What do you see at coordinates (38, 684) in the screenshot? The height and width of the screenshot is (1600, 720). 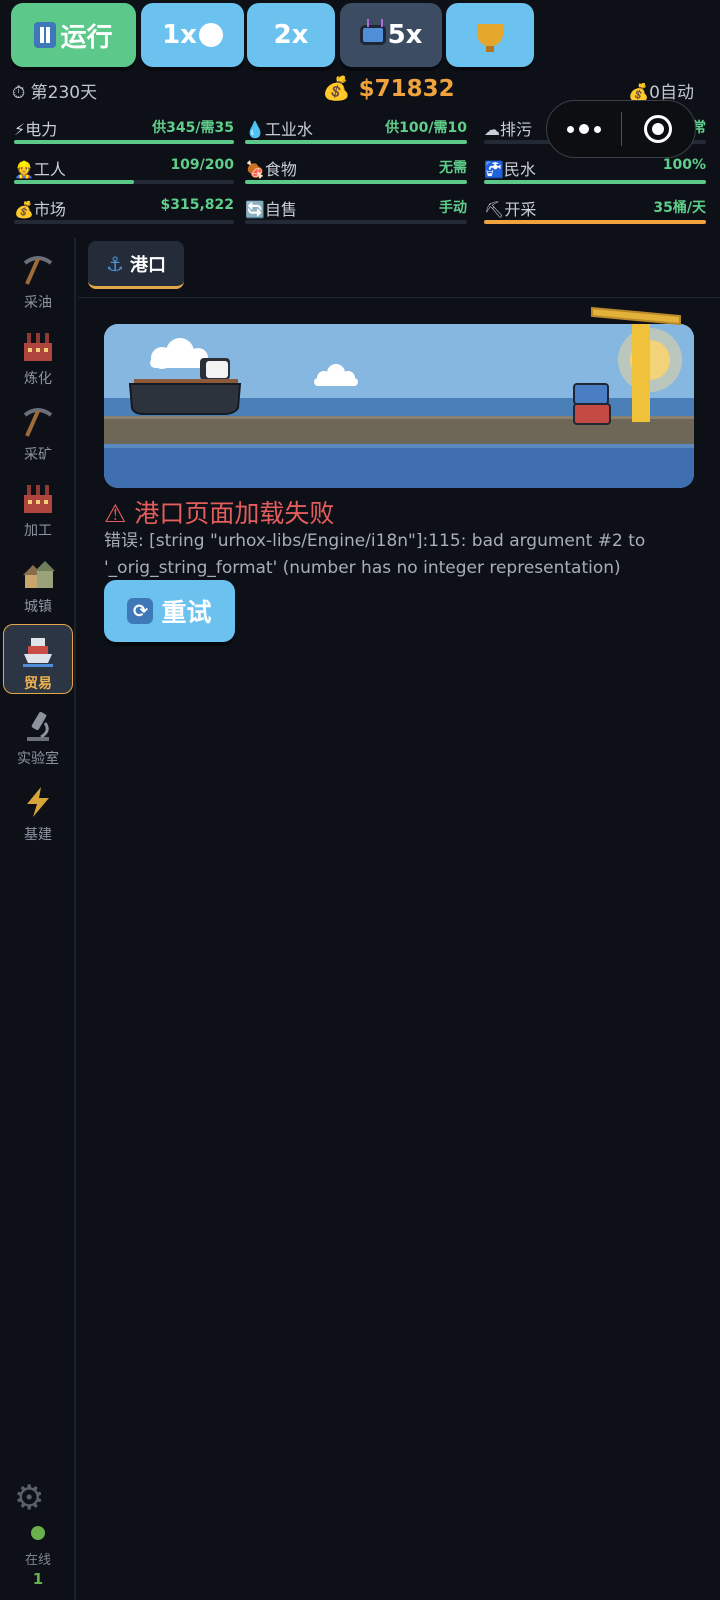 I see `sidebar-item-label: 贸易` at bounding box center [38, 684].